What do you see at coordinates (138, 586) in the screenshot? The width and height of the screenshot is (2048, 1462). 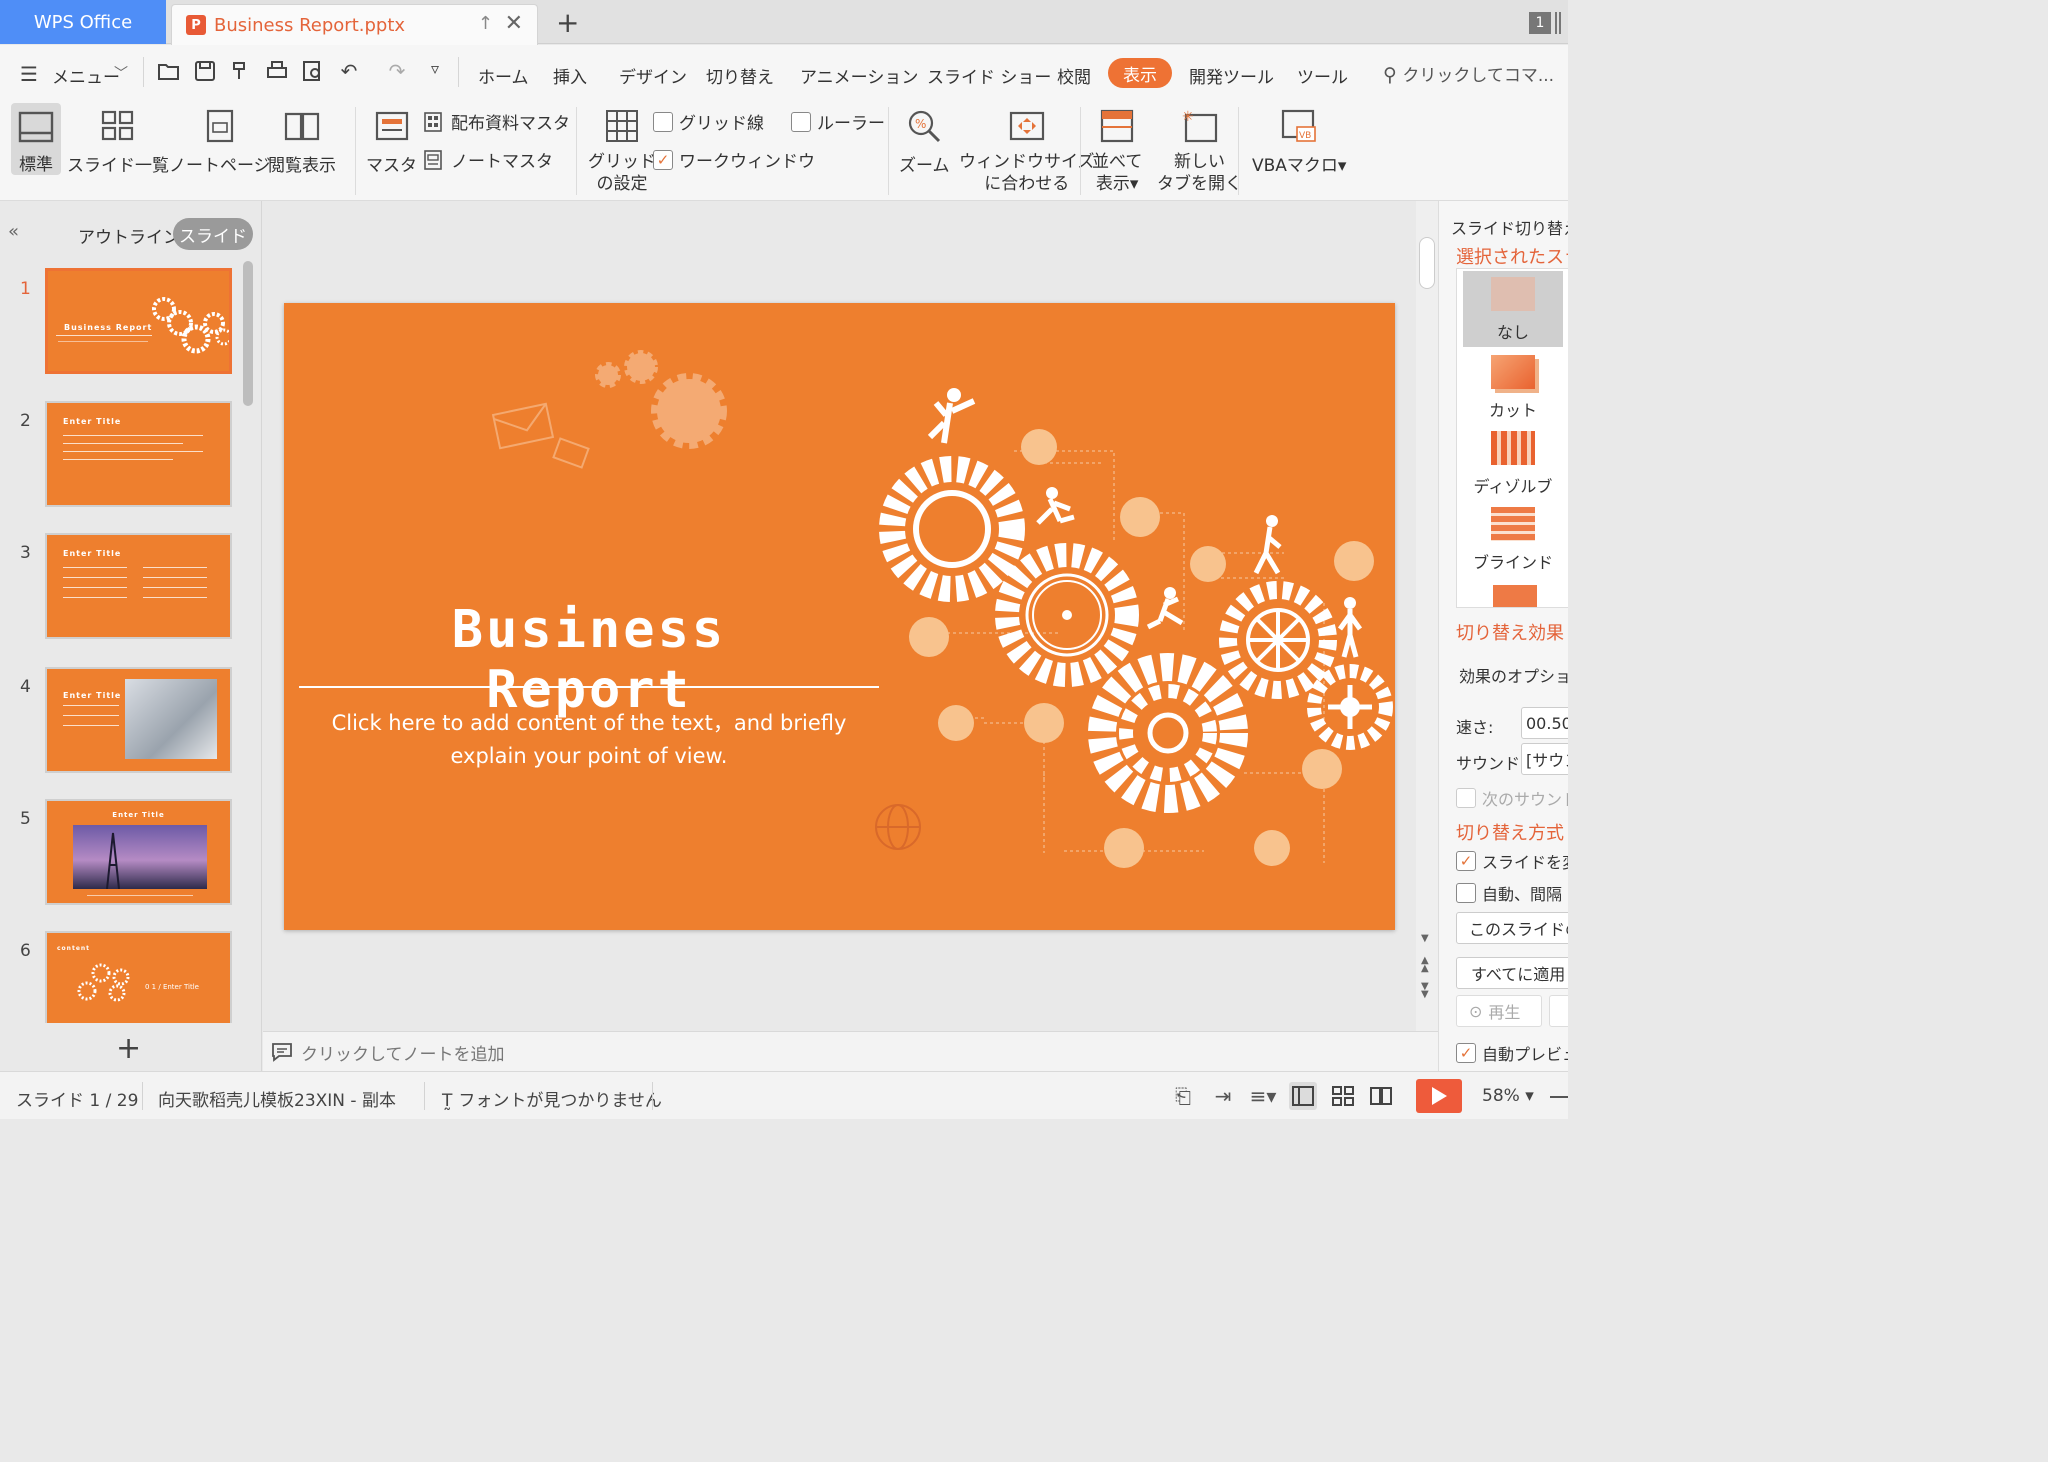 I see `slide-thumbnail-3: Enter Title` at bounding box center [138, 586].